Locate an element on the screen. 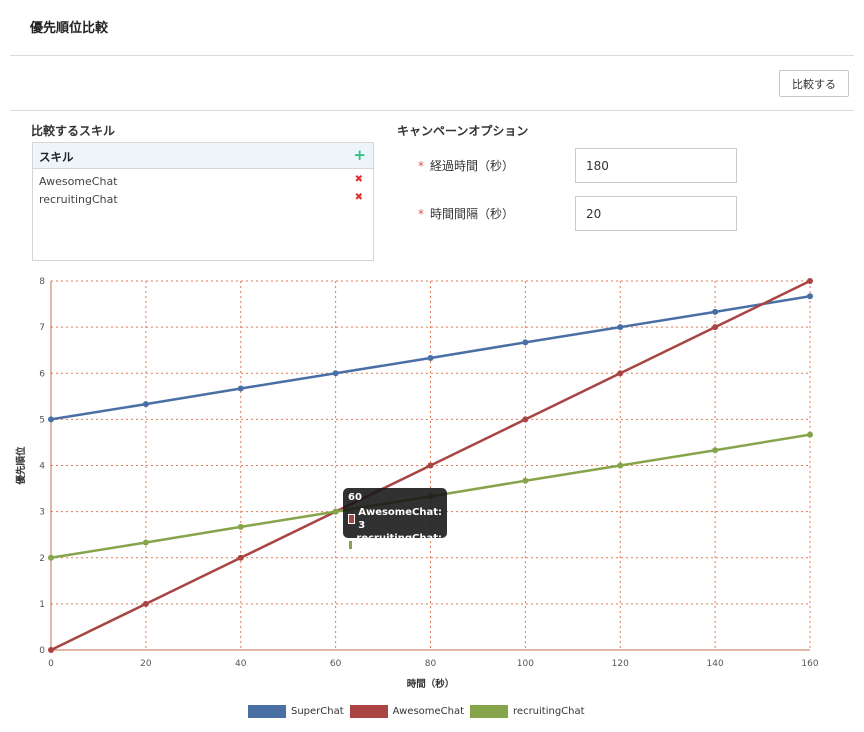  chart-legend: SuperChat AwesomeChat recruitingChat is located at coordinates (419, 711).